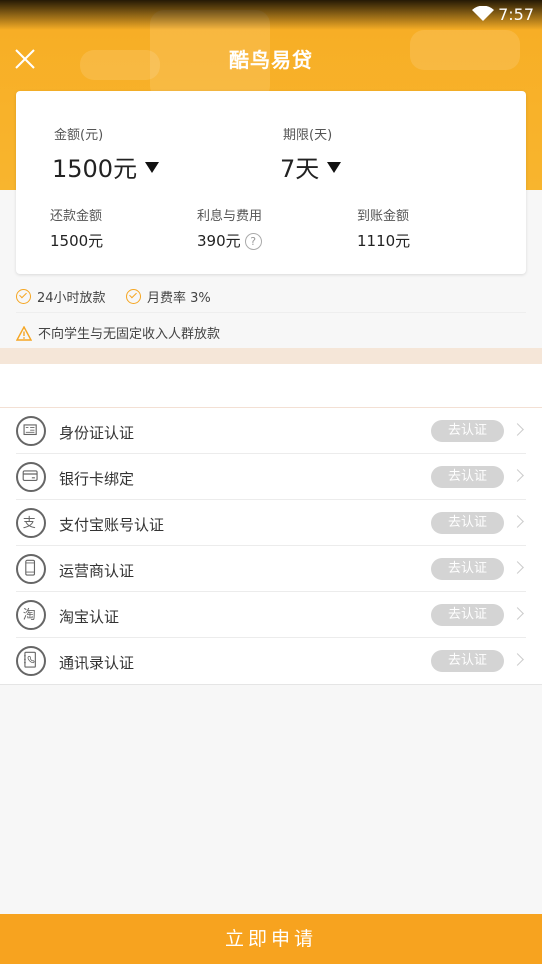 The width and height of the screenshot is (542, 964). I want to click on wifi-icon, so click(483, 13).